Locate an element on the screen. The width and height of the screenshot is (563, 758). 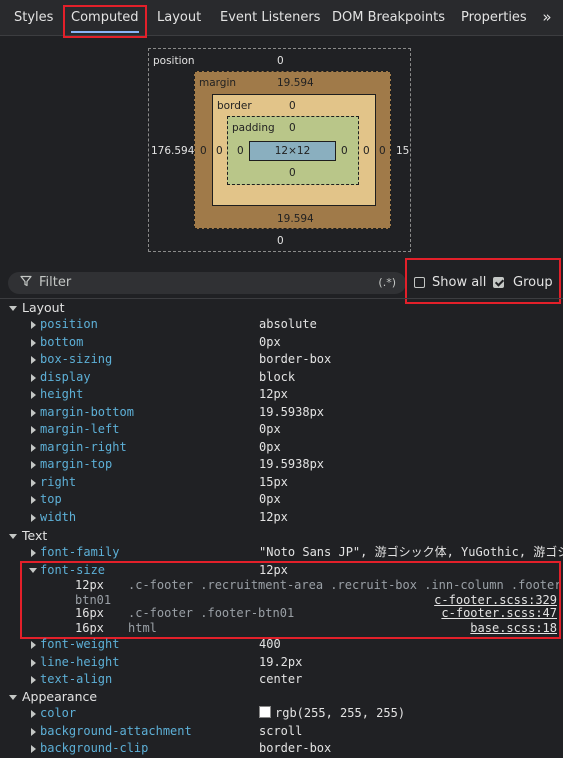
group-header-text: Text is located at coordinates (281, 536).